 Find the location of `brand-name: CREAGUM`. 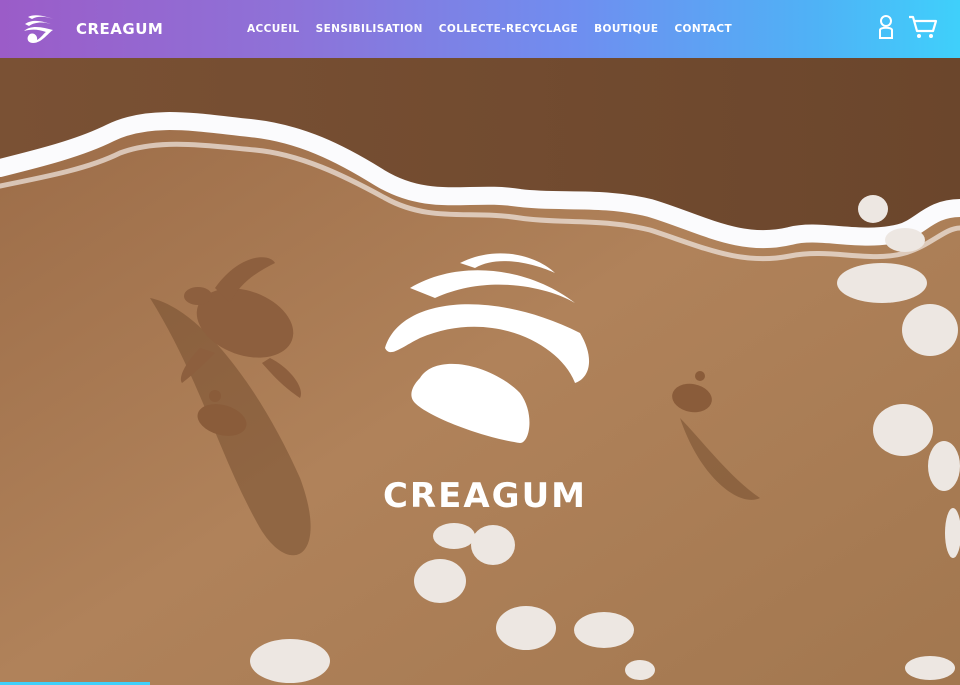

brand-name: CREAGUM is located at coordinates (120, 29).